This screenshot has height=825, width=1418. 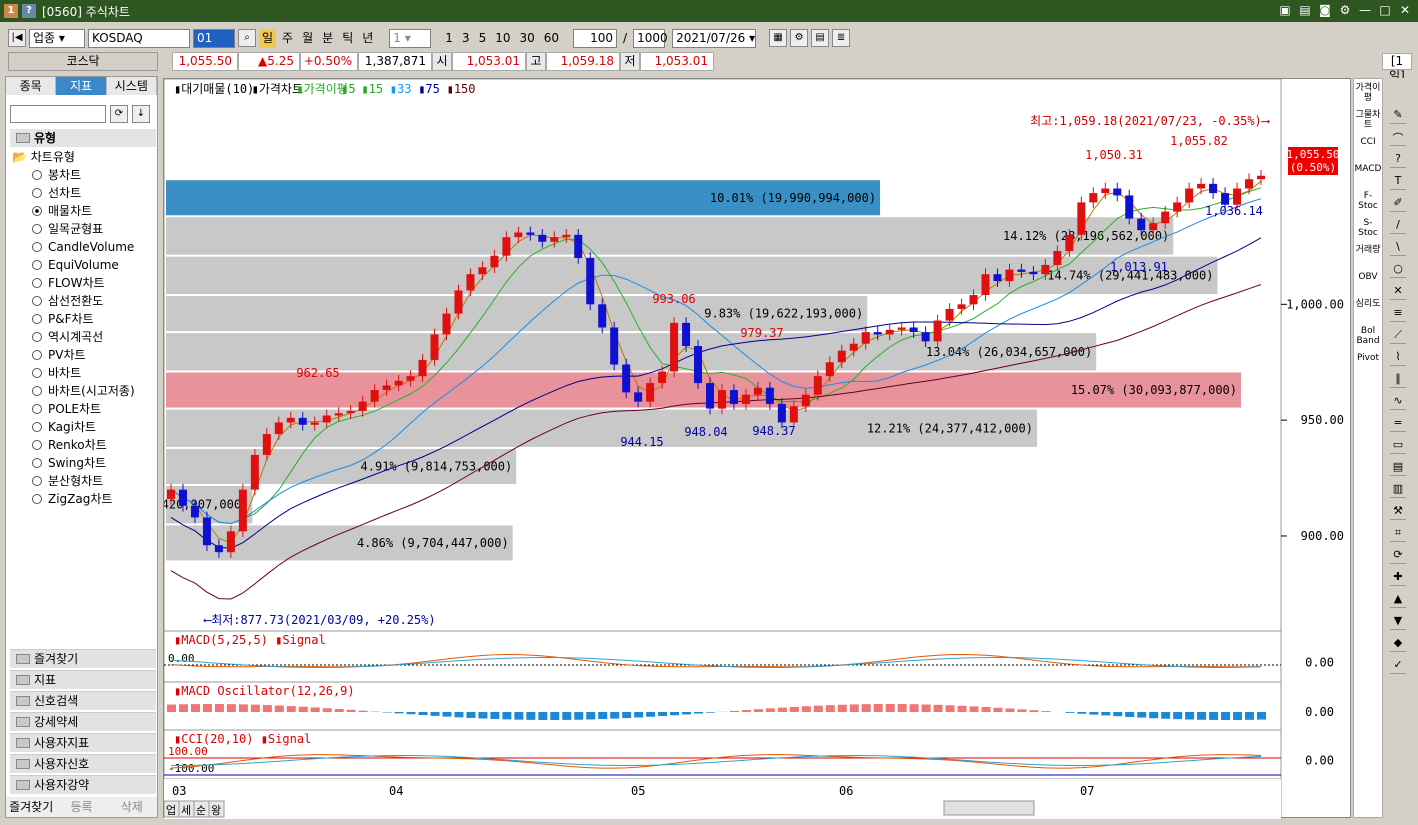 I want to click on sidebar-group: 사용자지표, so click(x=83, y=742).